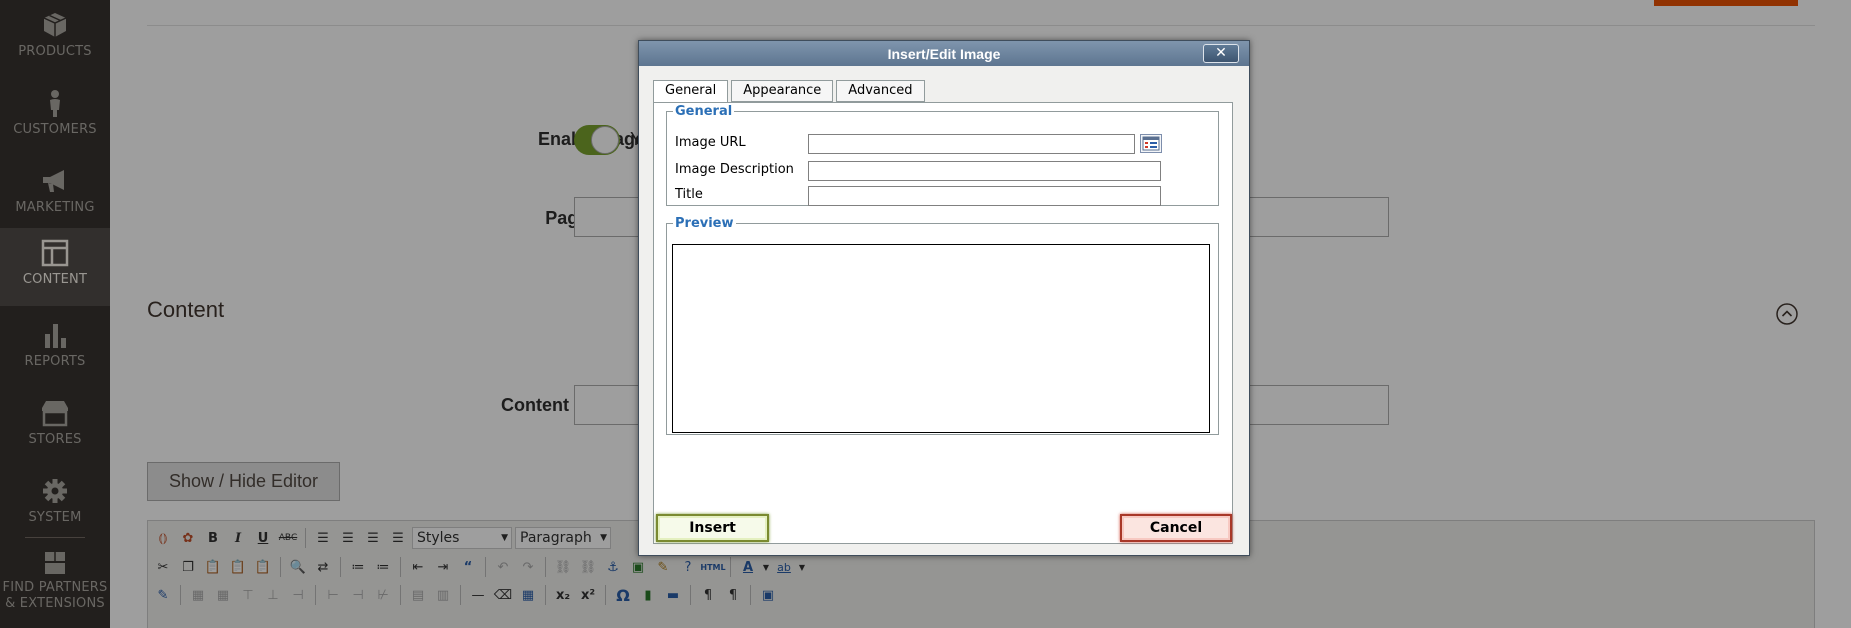 The image size is (1851, 628). Describe the element at coordinates (971, 144) in the screenshot. I see `image-url-input` at that location.